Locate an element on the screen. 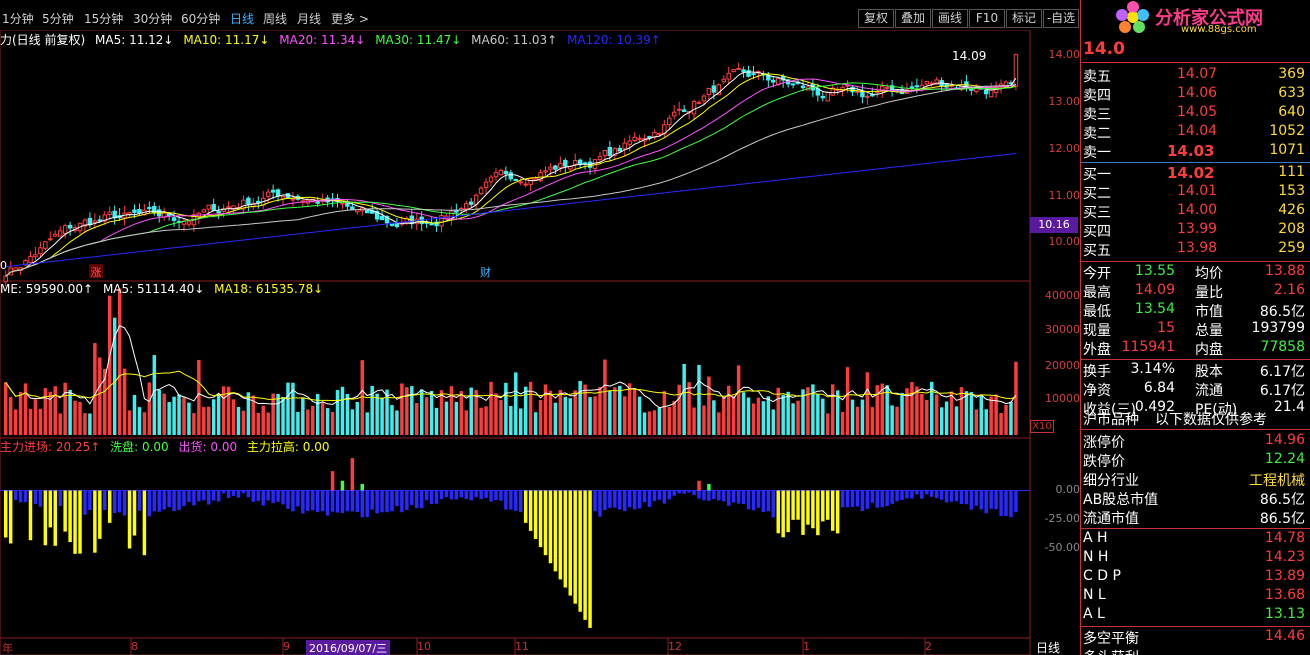 The image size is (1310, 655). price-tick: 12.00 is located at coordinates (1064, 148).